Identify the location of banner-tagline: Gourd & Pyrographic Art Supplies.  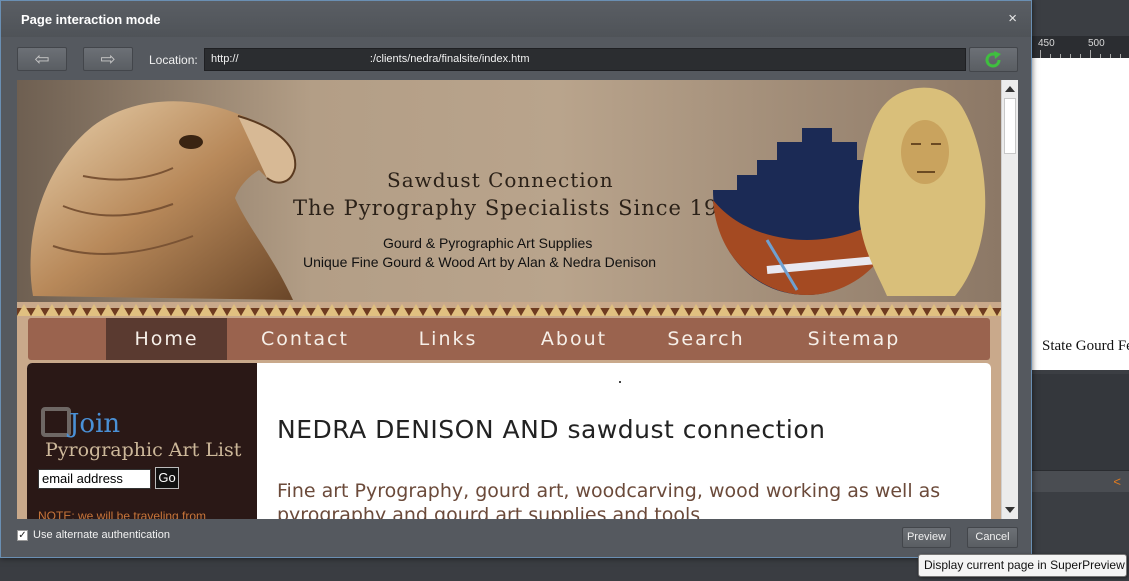
(488, 243).